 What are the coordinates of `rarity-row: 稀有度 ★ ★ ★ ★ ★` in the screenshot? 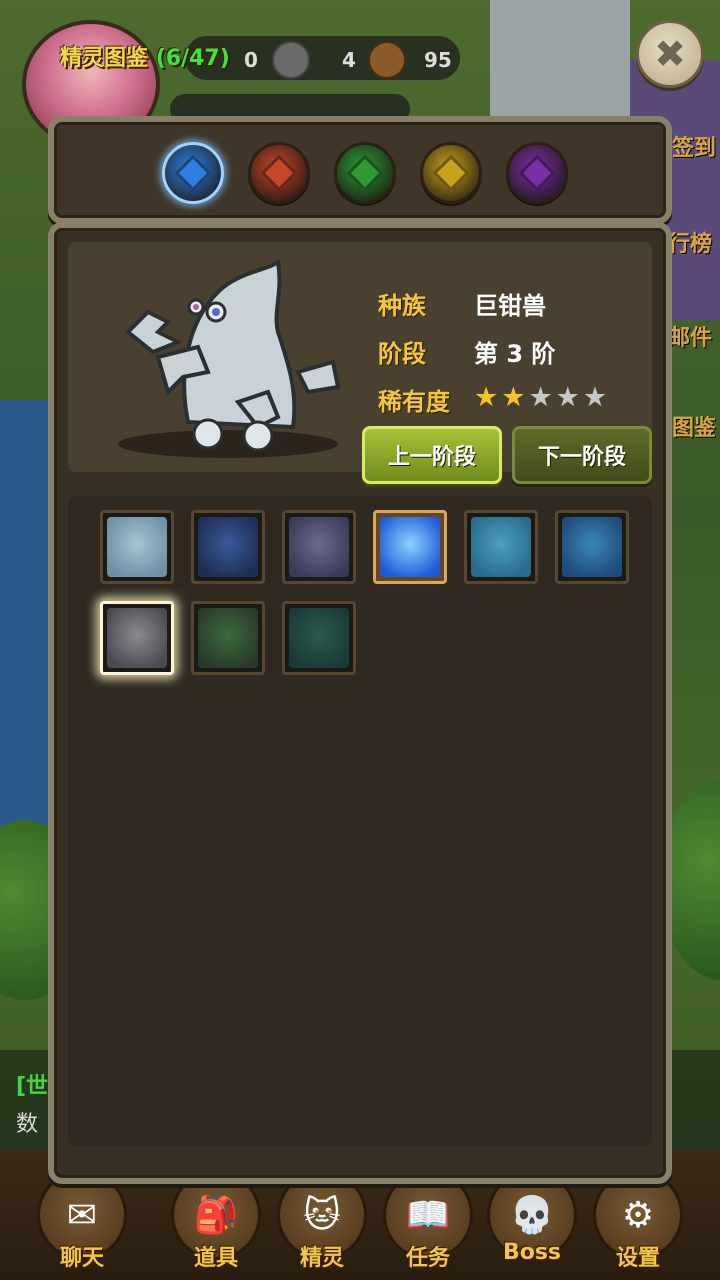 It's located at (492, 399).